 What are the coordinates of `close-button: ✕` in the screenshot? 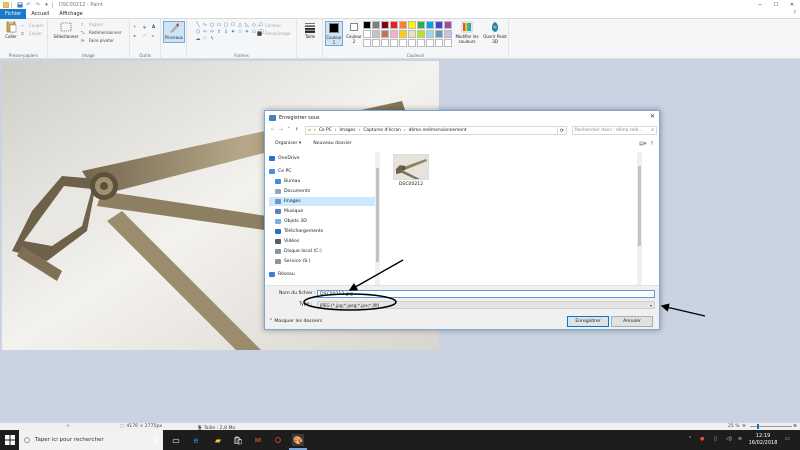 It's located at (792, 4).